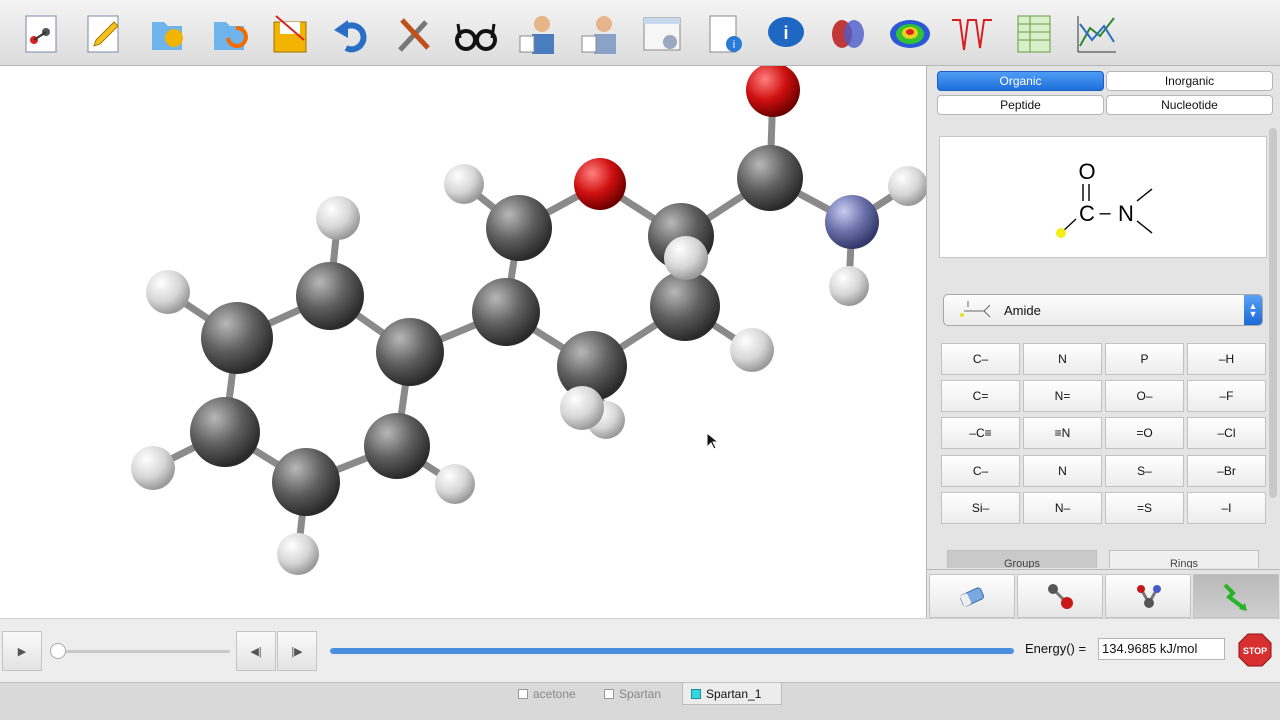  I want to click on fragment-label: –H, so click(1226, 359).